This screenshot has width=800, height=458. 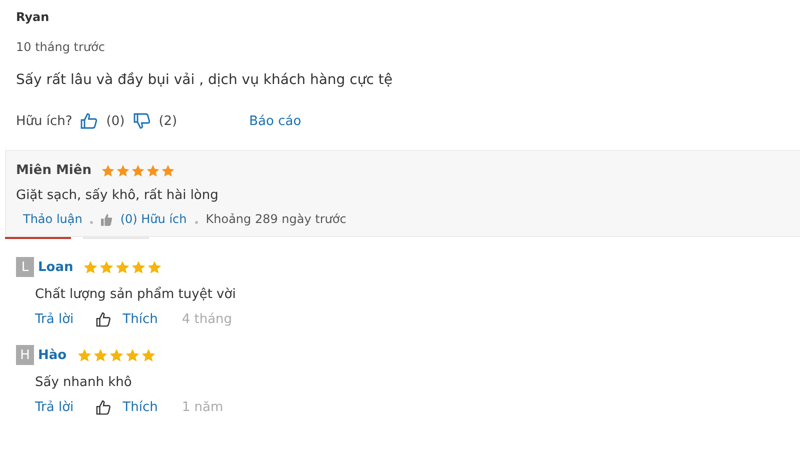 I want to click on review-time: Khoảng 289 ngày trước, so click(x=276, y=219).